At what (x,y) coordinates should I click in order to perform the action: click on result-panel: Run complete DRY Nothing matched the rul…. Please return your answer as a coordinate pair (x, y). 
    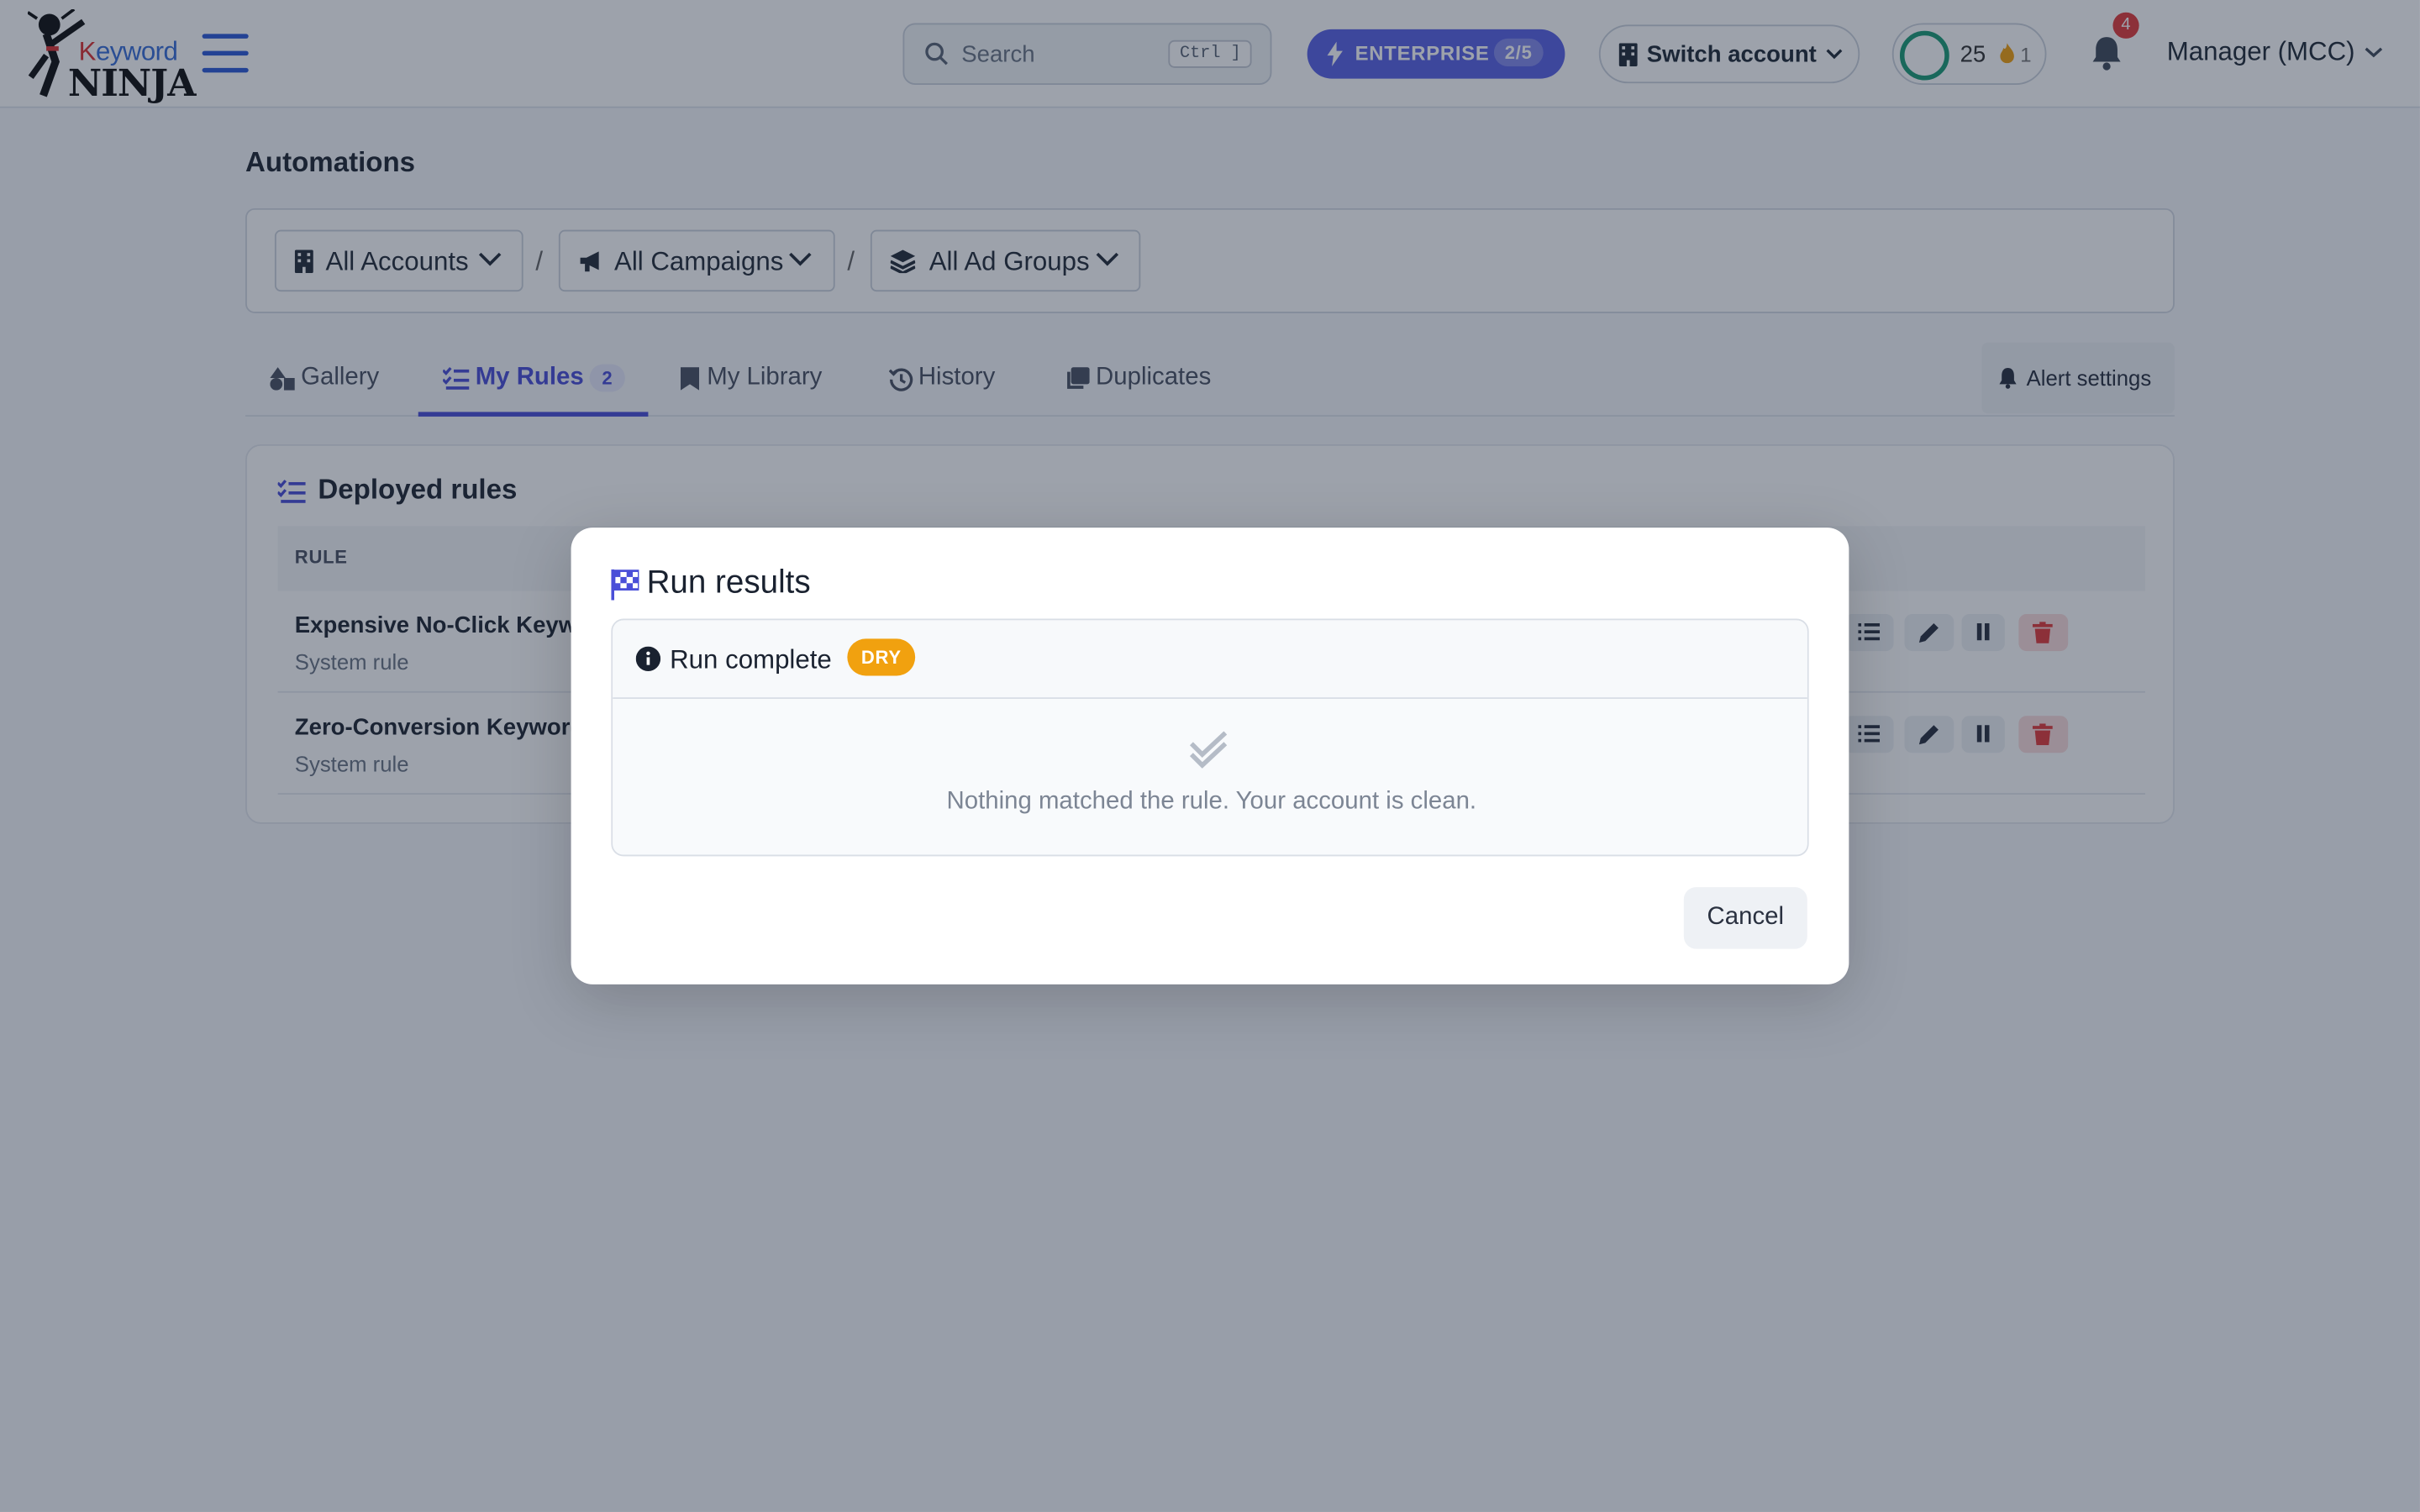
    Looking at the image, I should click on (1210, 737).